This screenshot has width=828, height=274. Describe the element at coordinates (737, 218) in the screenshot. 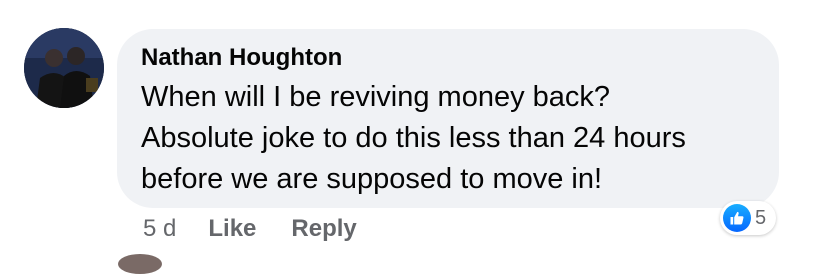

I see `like-thumbs-up-icon` at that location.